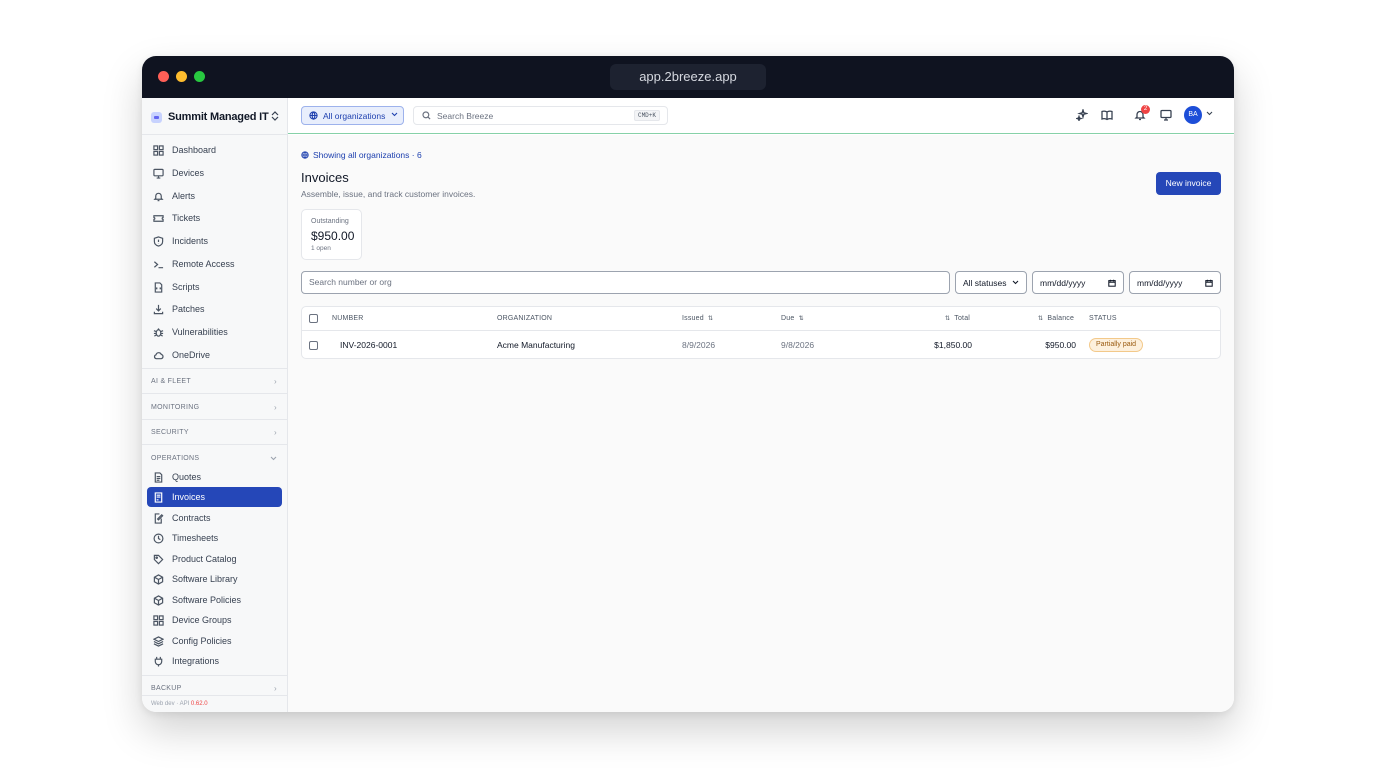 The height and width of the screenshot is (768, 1376). What do you see at coordinates (158, 600) in the screenshot?
I see `package-icon` at bounding box center [158, 600].